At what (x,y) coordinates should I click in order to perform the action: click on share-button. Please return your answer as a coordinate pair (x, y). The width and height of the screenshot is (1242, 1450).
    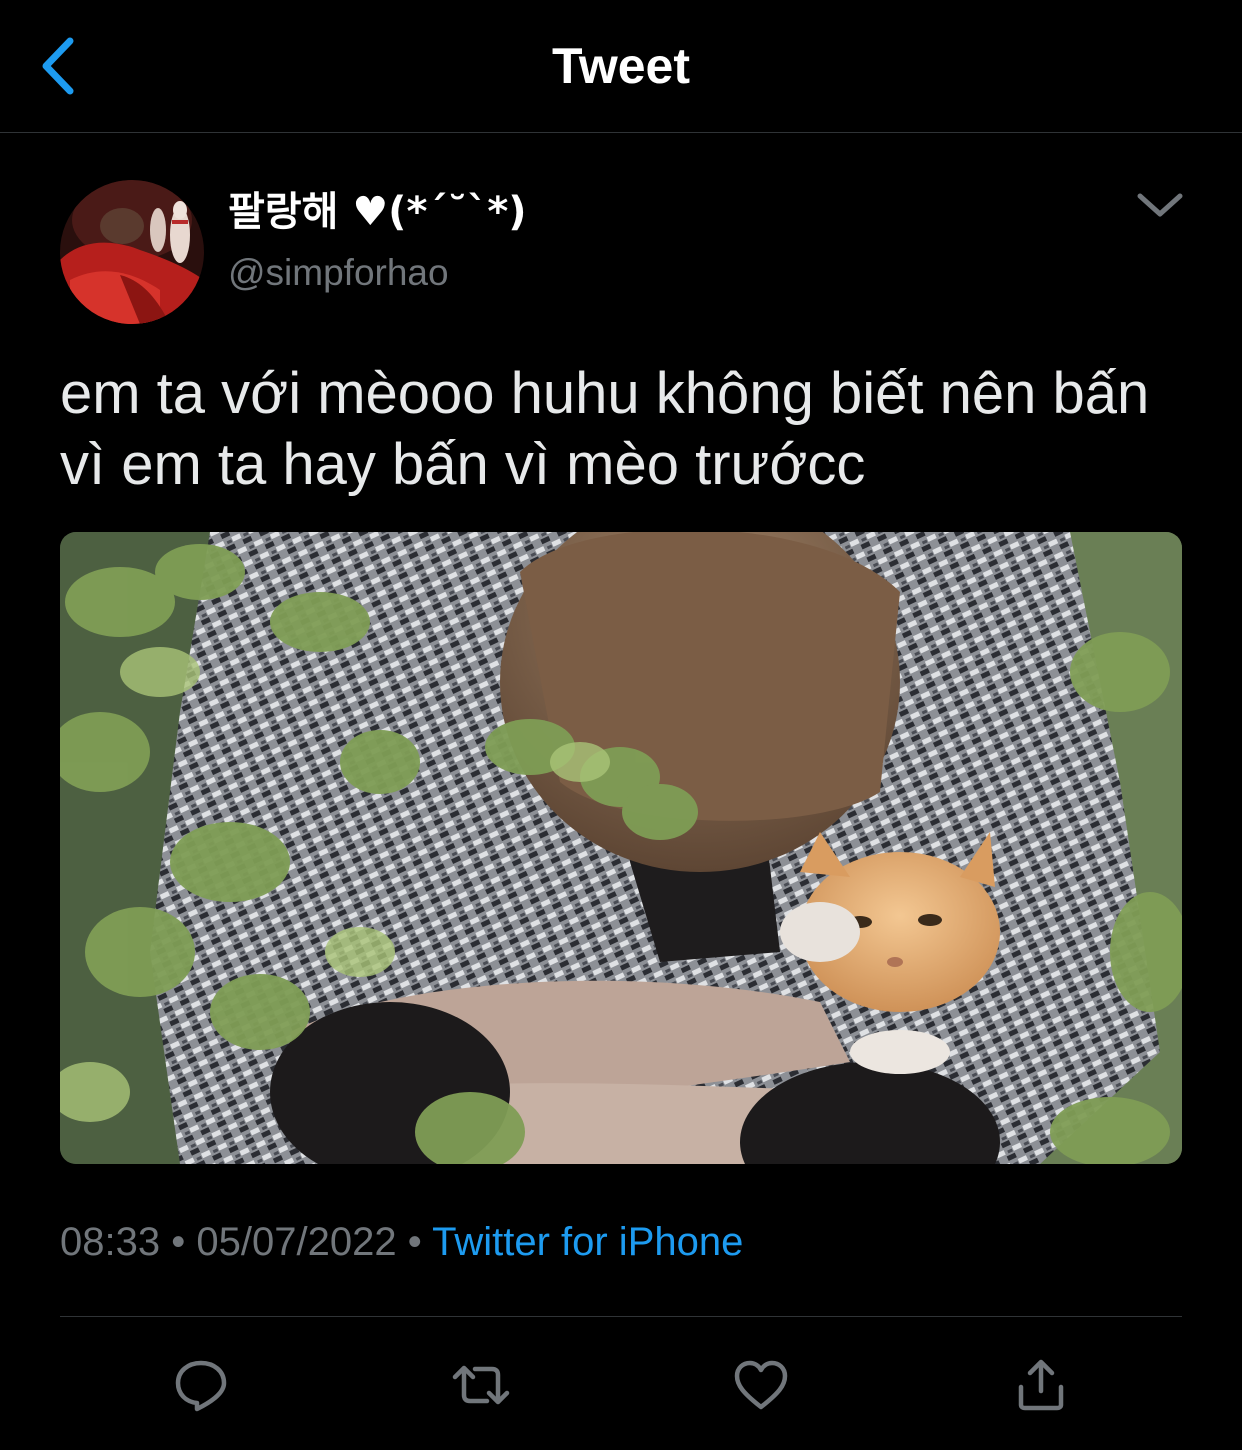
    Looking at the image, I should click on (1041, 1385).